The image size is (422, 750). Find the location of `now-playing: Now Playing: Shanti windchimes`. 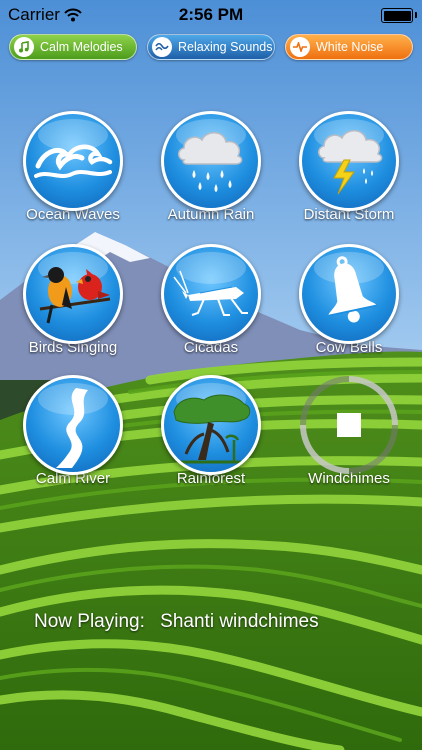

now-playing: Now Playing: Shanti windchimes is located at coordinates (176, 622).